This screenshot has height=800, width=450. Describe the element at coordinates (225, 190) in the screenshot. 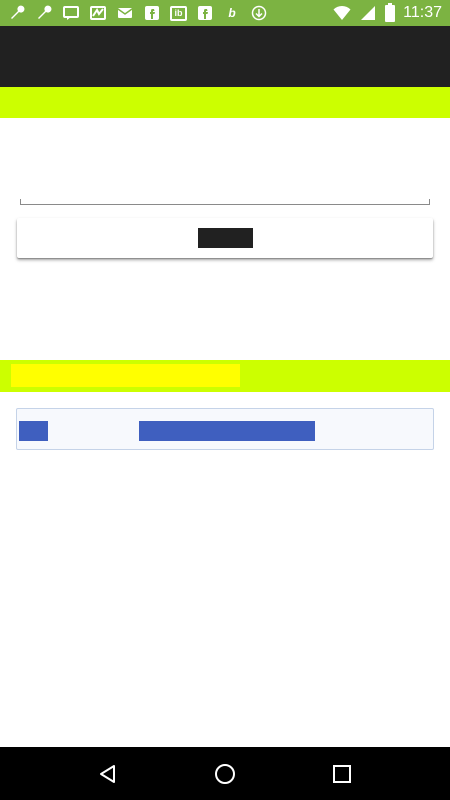

I see `text-input` at that location.